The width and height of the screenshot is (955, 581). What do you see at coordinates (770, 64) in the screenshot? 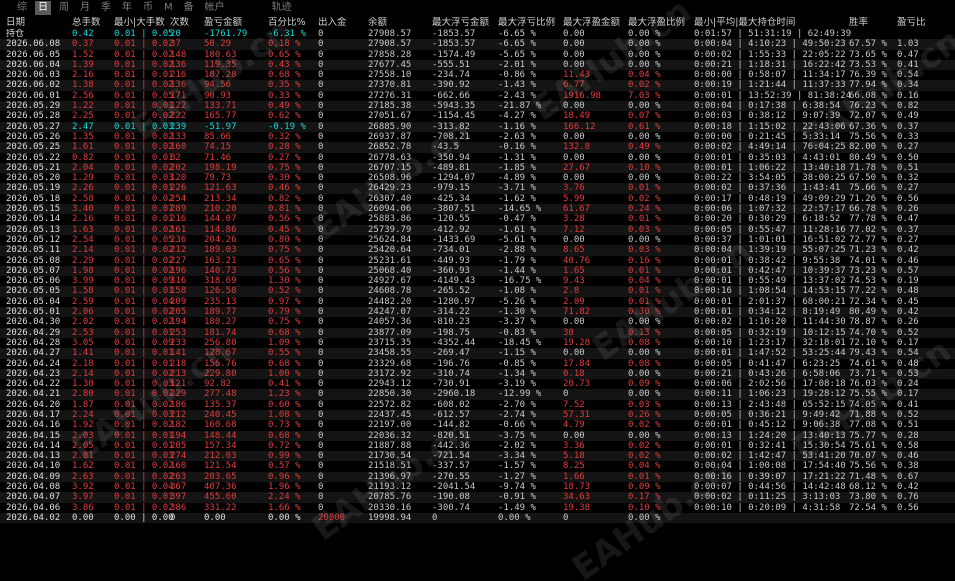
I see `cell-hold-time: 0:00:21 | 1:18:31 | 16:22:42` at bounding box center [770, 64].